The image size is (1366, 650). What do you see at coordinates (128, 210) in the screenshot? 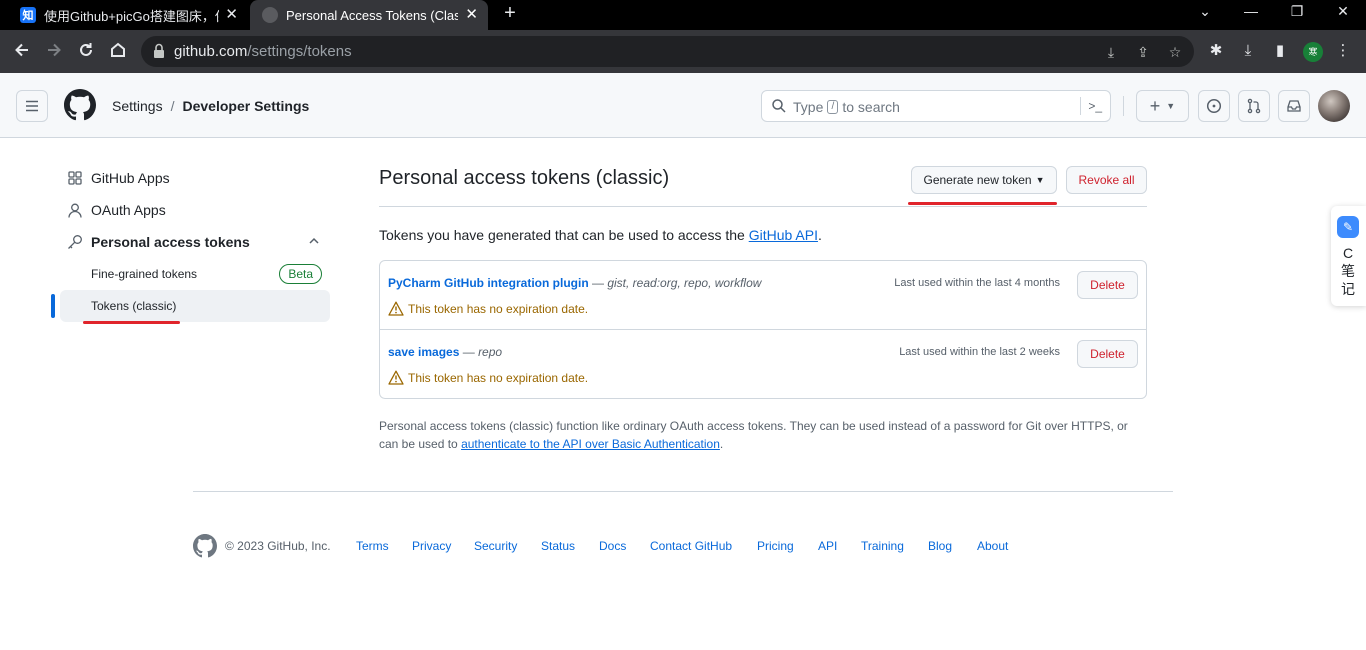
I see `sidebar-item-label: OAuth Apps` at bounding box center [128, 210].